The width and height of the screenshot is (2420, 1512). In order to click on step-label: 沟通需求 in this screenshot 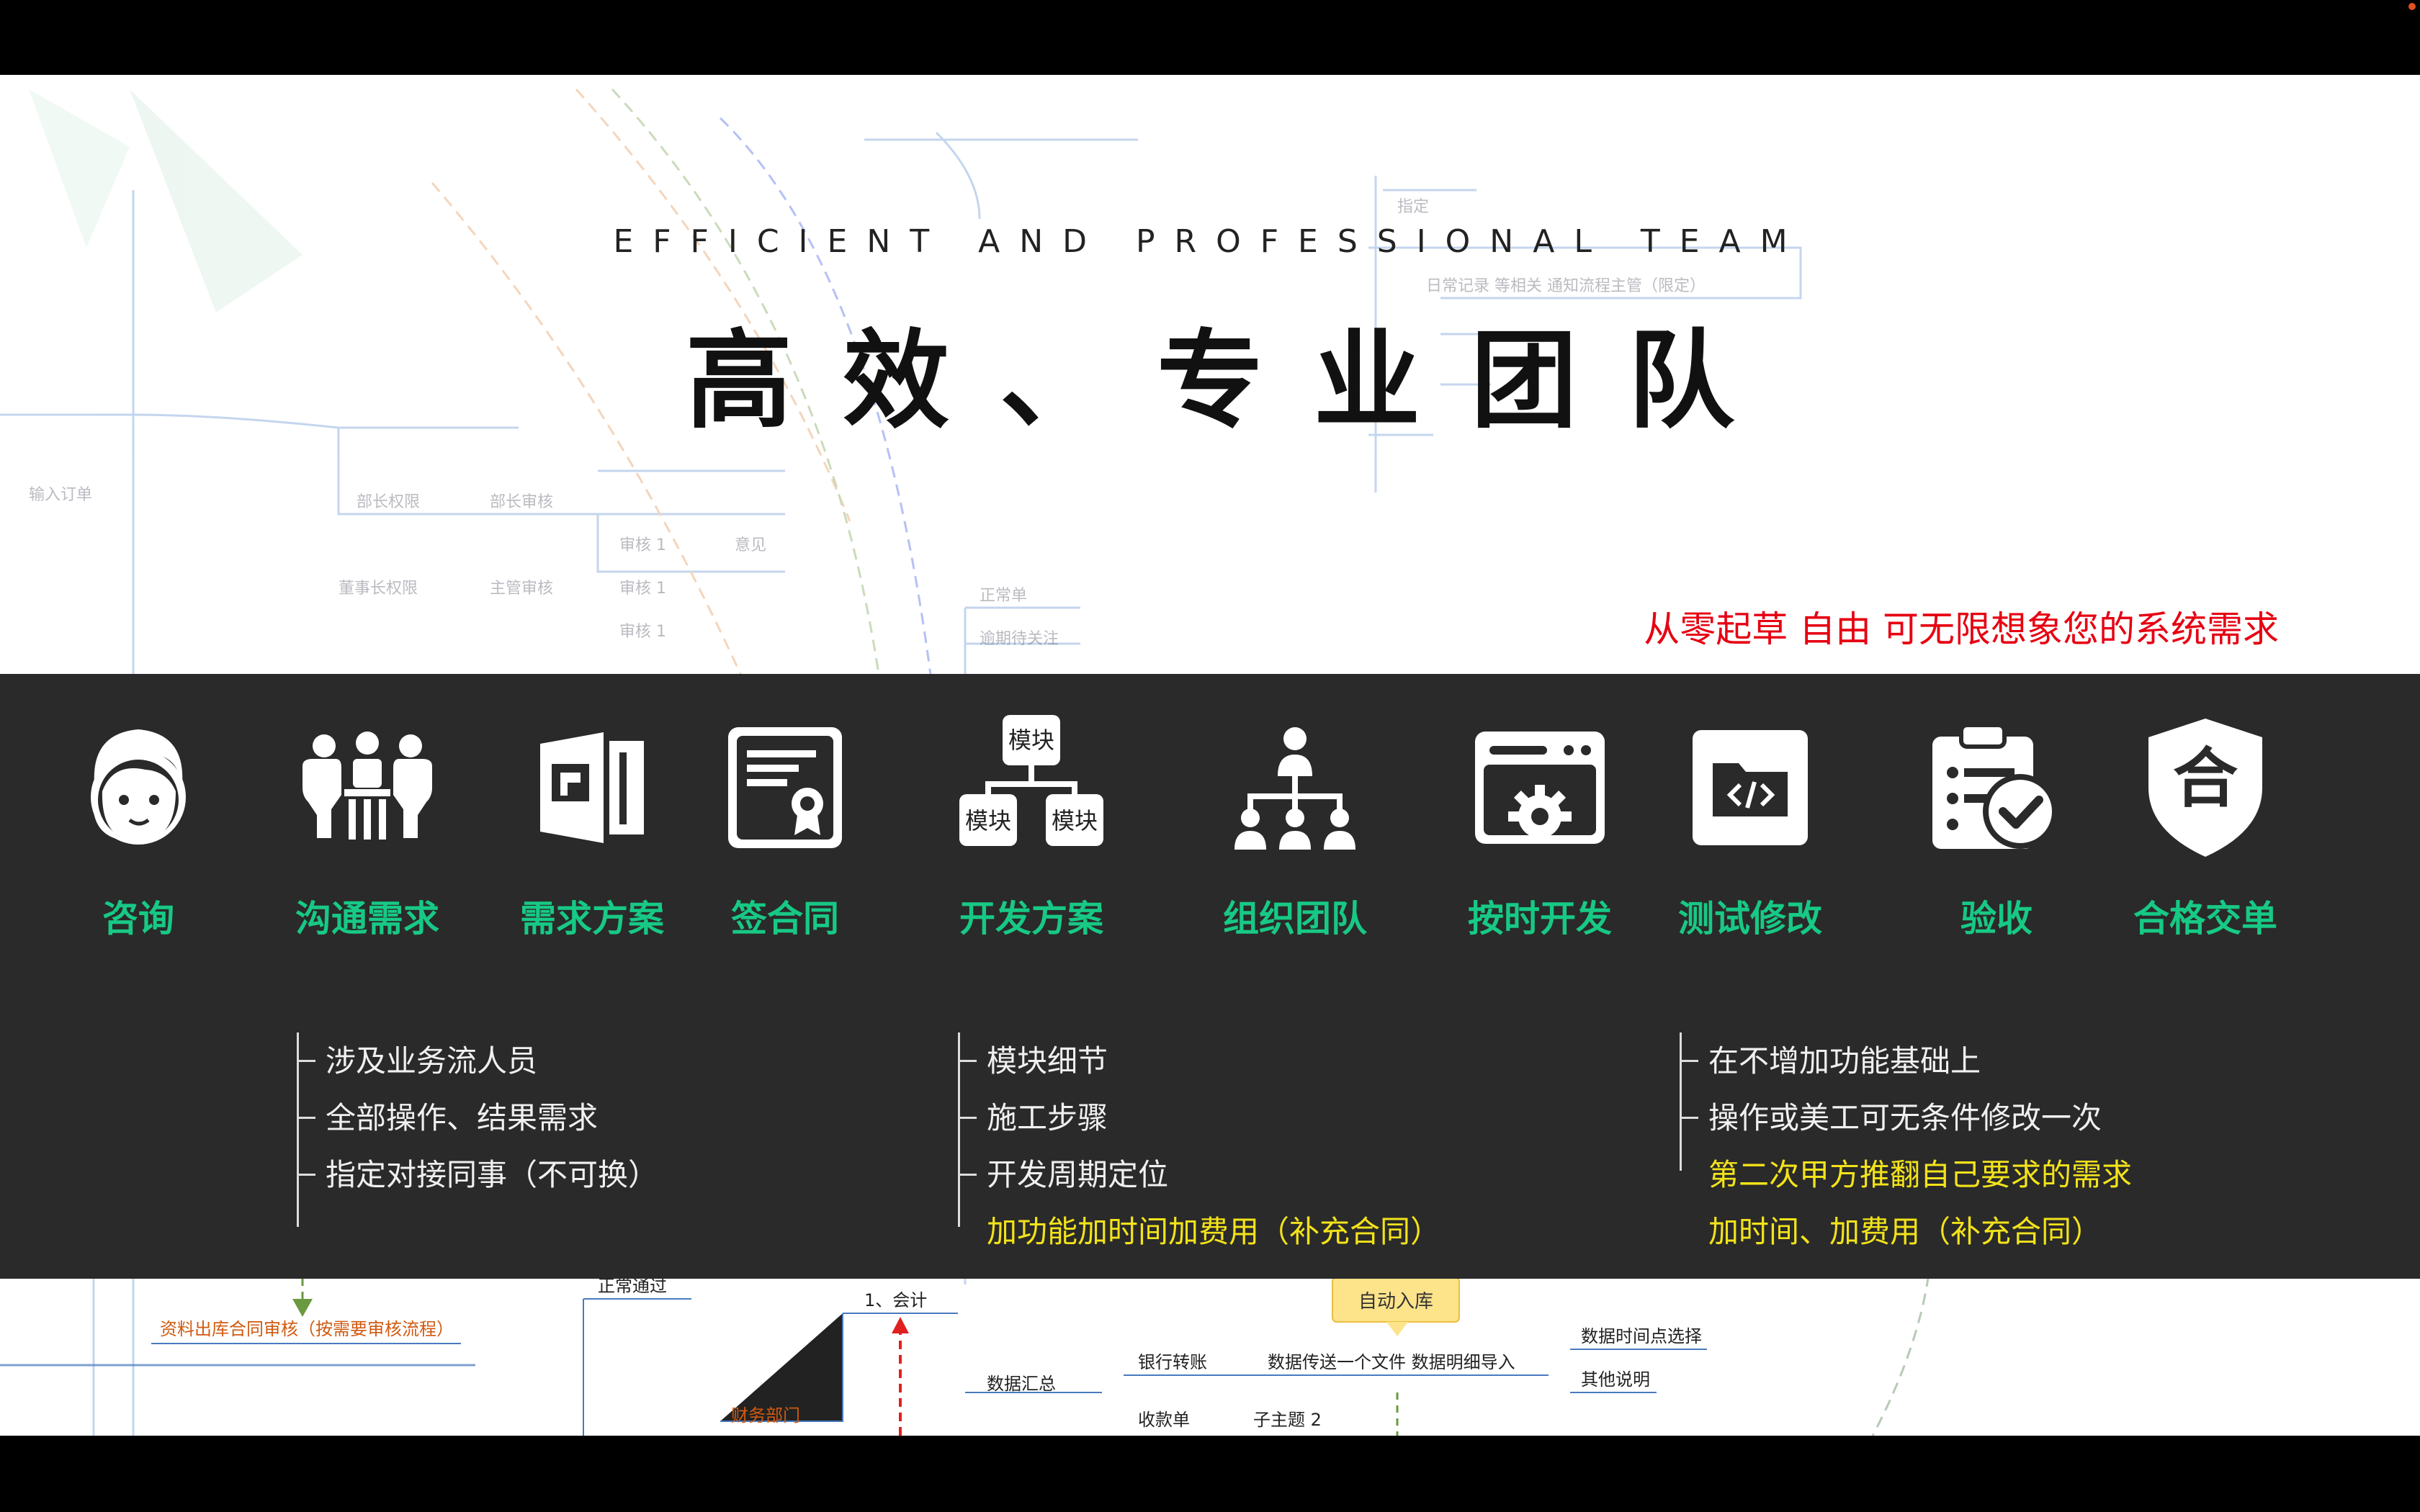, I will do `click(367, 918)`.